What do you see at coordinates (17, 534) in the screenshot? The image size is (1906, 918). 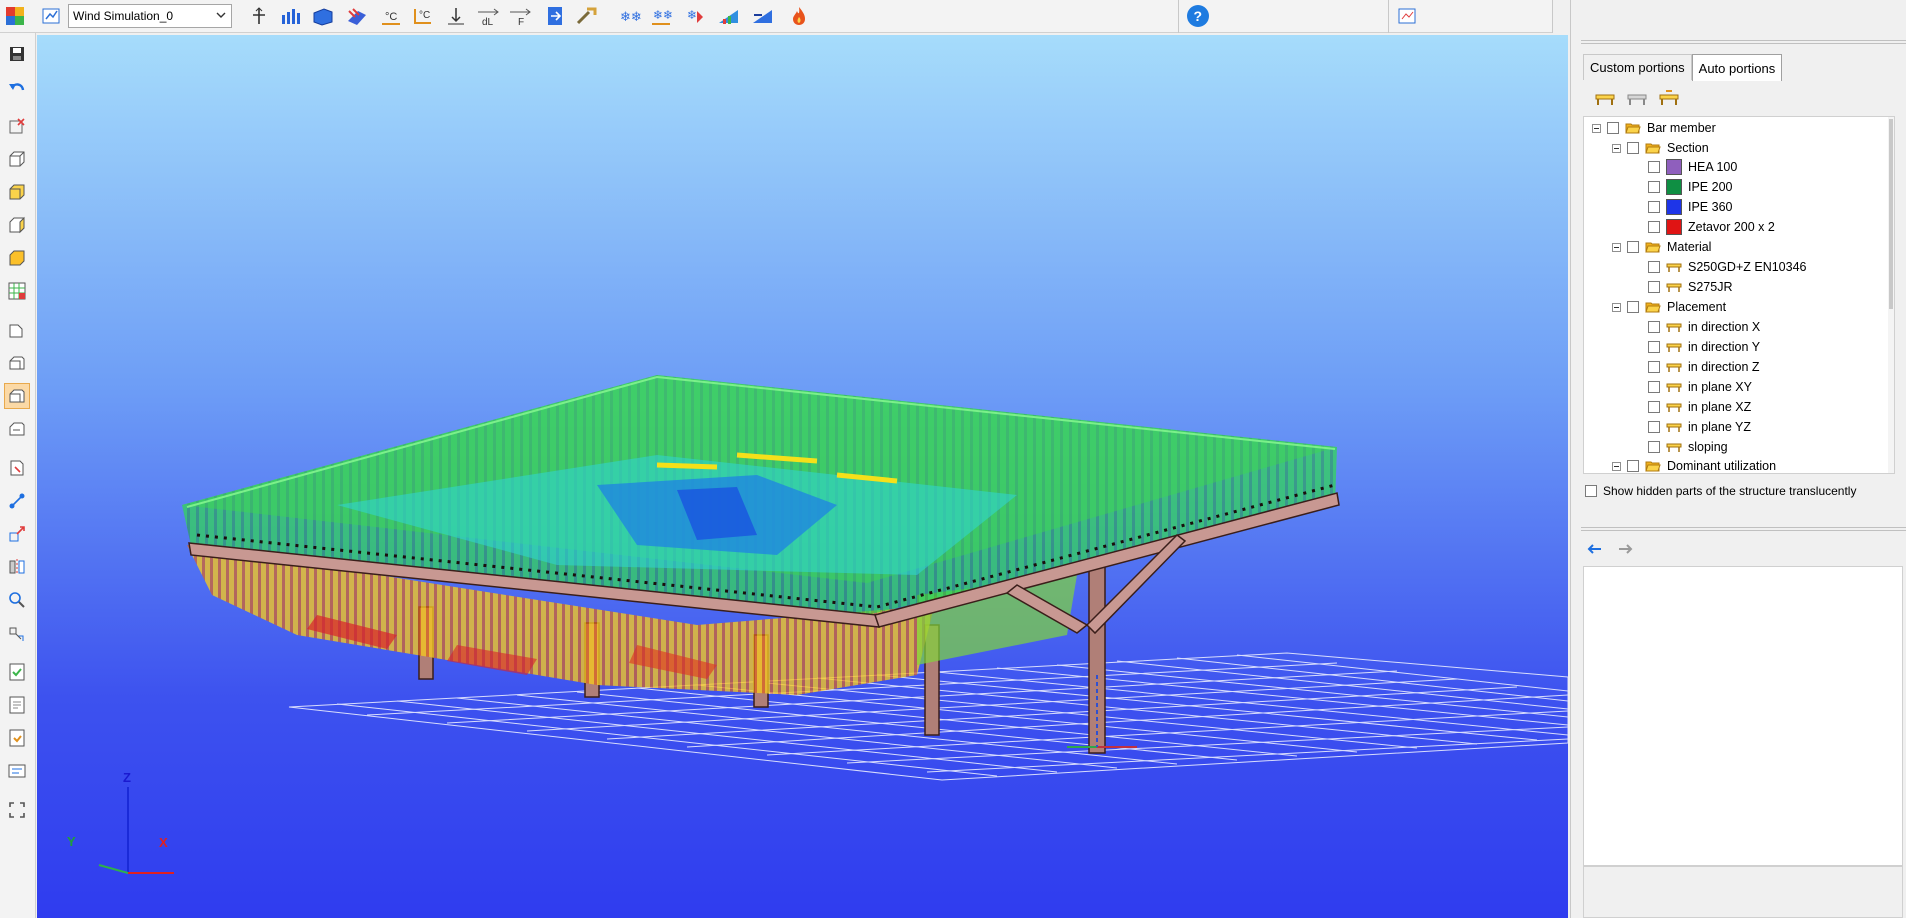 I see `move-icon` at bounding box center [17, 534].